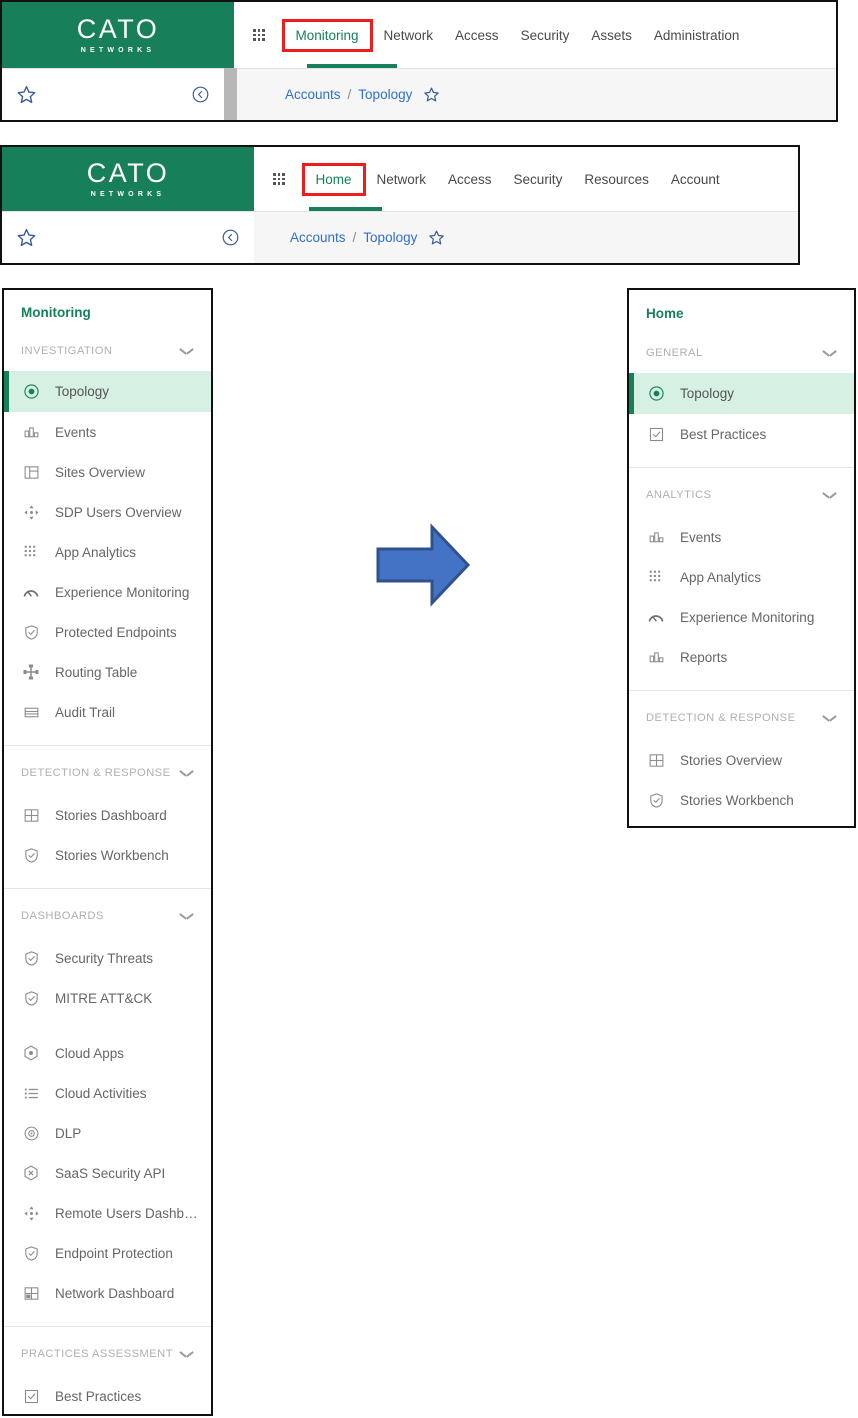 The width and height of the screenshot is (858, 1418). Describe the element at coordinates (107, 1093) in the screenshot. I see `menu-item-cloud-activities: Cloud Activities` at that location.